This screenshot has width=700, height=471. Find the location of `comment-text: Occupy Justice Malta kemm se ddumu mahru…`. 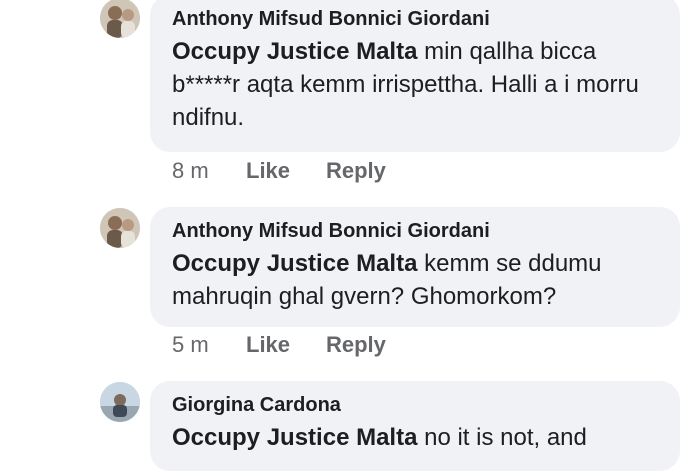

comment-text: Occupy Justice Malta kemm se ddumu mahru… is located at coordinates (416, 280).